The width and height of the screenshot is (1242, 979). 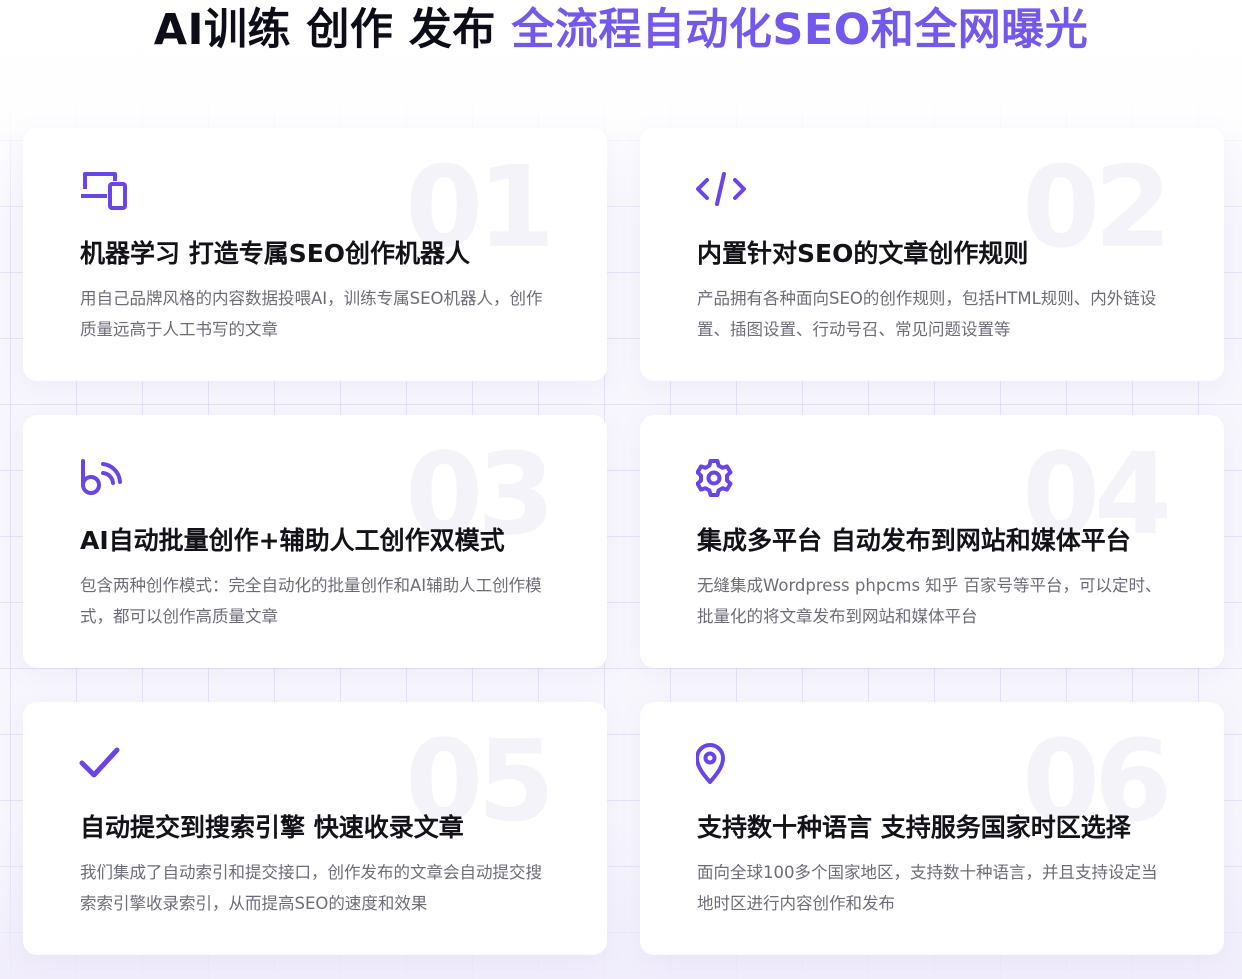 What do you see at coordinates (275, 253) in the screenshot?
I see `feature-title: 机器学习 打造专属SEO创作机器人` at bounding box center [275, 253].